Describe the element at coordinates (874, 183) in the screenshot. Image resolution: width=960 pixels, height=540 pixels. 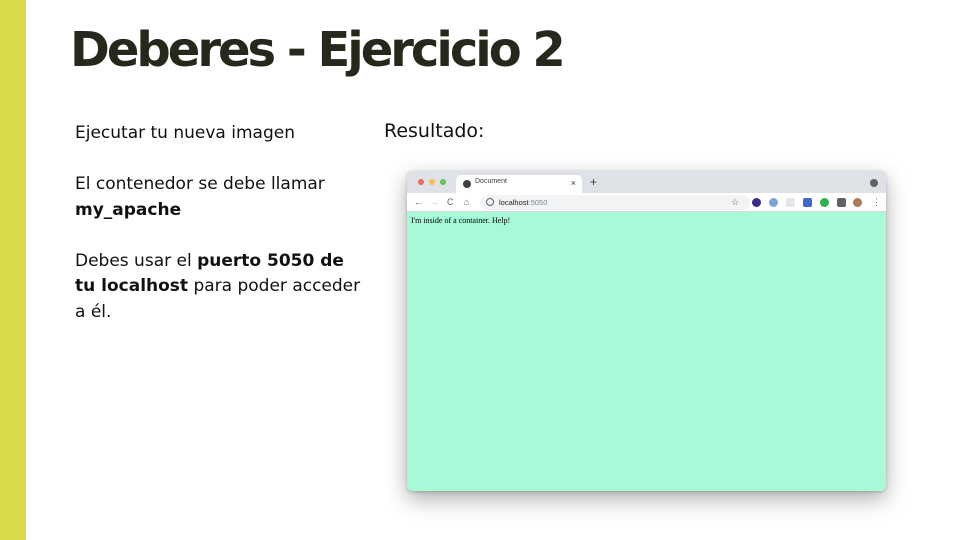
I see `window-close-icon` at that location.